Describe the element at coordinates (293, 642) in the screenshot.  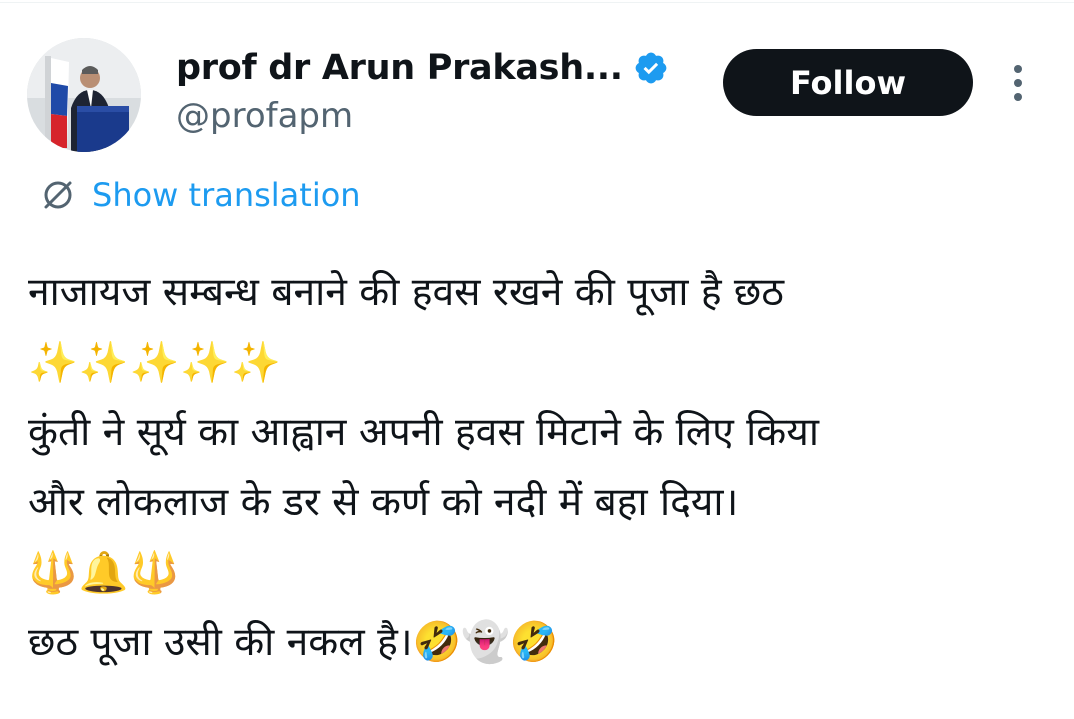
I see `tweet-line: छठ पूजा उसी की नकल है।🤣👻🤣` at that location.